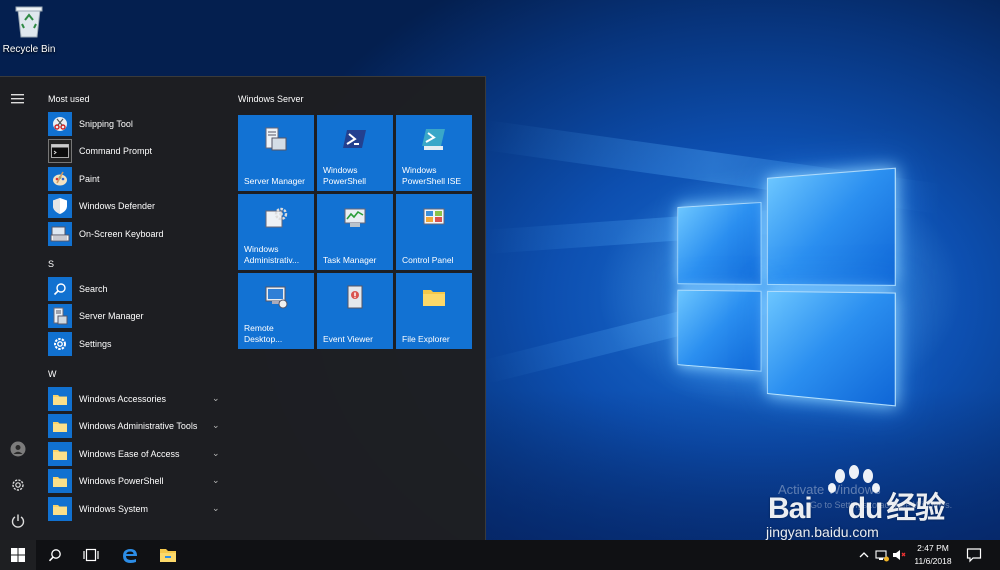 This screenshot has height=570, width=1000. What do you see at coordinates (121, 234) in the screenshot?
I see `app-label: On-Screen Keyboard` at bounding box center [121, 234].